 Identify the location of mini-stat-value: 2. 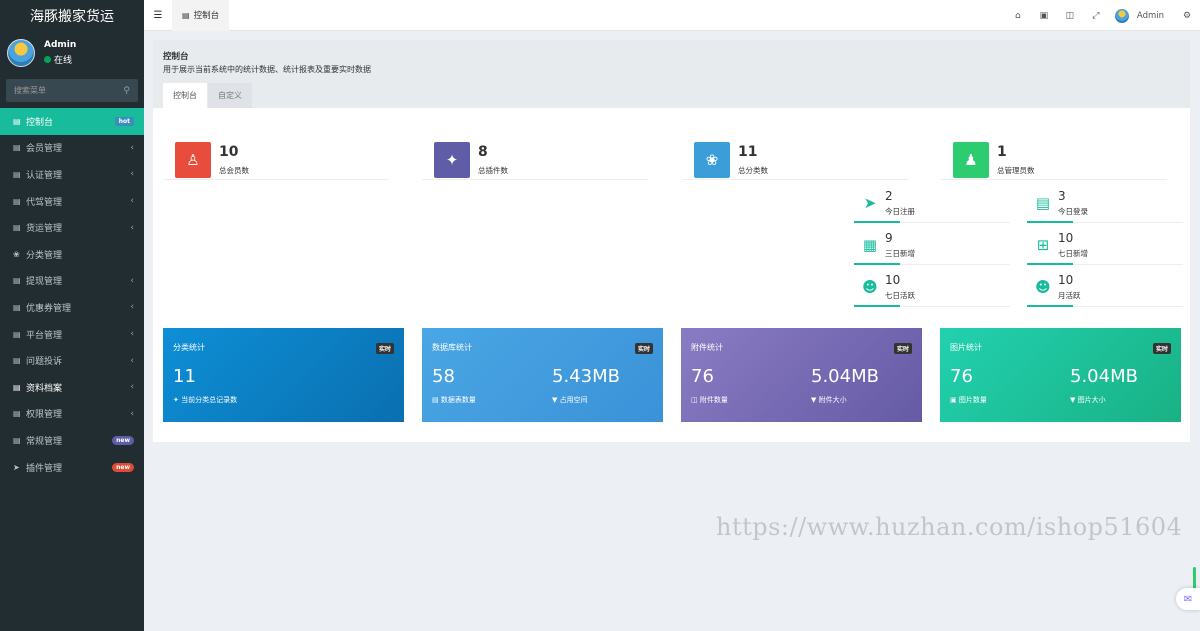
(889, 196).